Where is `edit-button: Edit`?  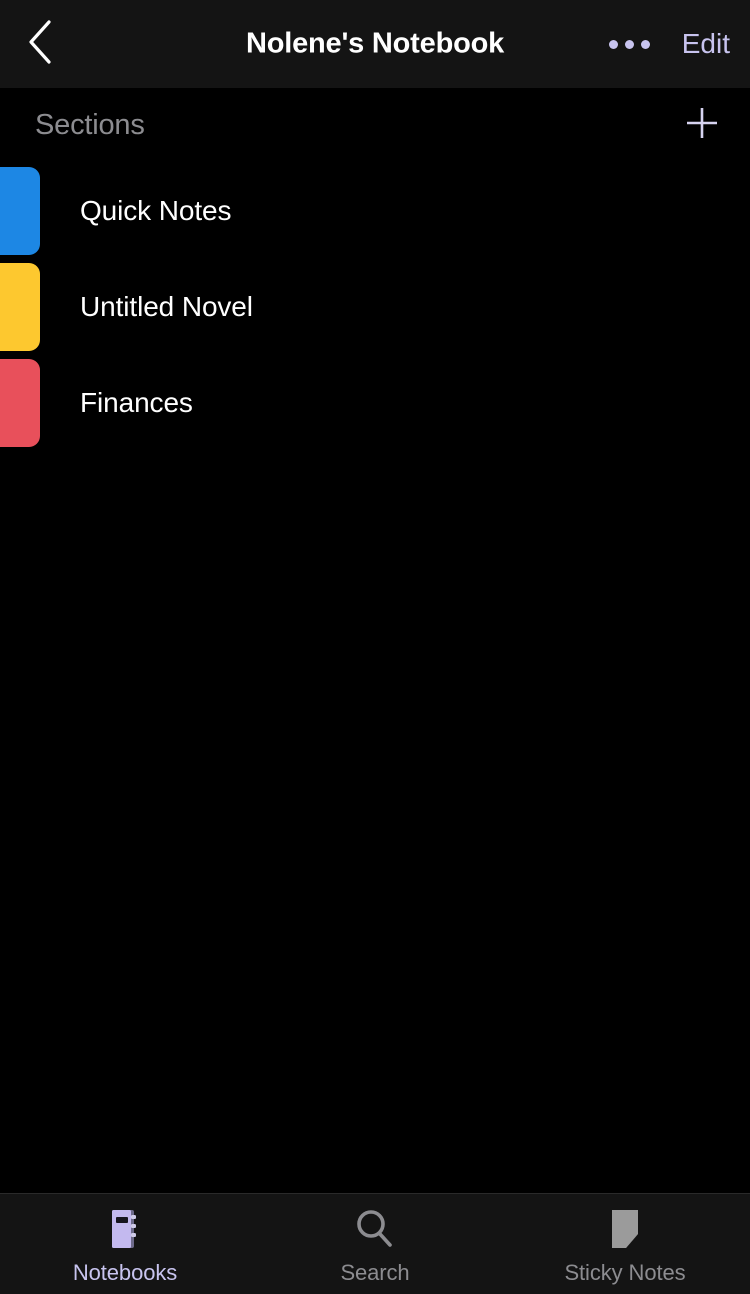 edit-button: Edit is located at coordinates (706, 44).